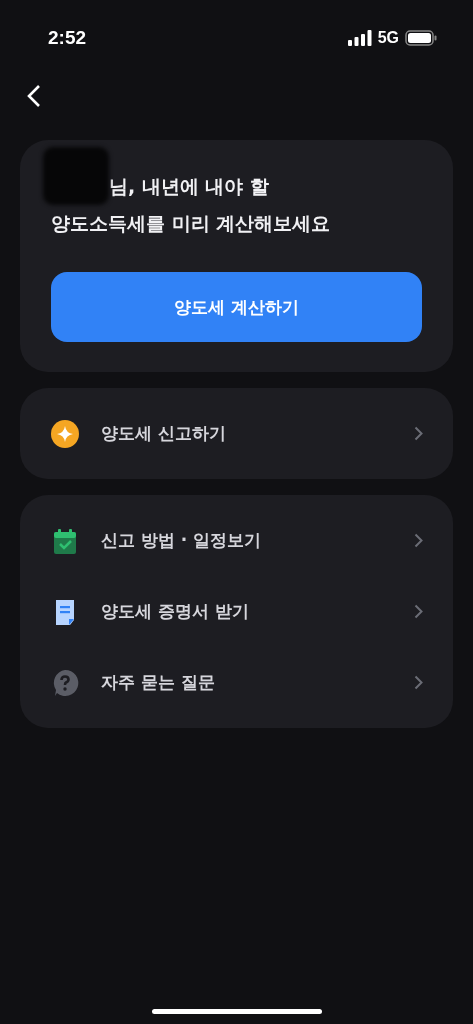 The width and height of the screenshot is (473, 1024). What do you see at coordinates (65, 540) in the screenshot?
I see `calendar-icon` at bounding box center [65, 540].